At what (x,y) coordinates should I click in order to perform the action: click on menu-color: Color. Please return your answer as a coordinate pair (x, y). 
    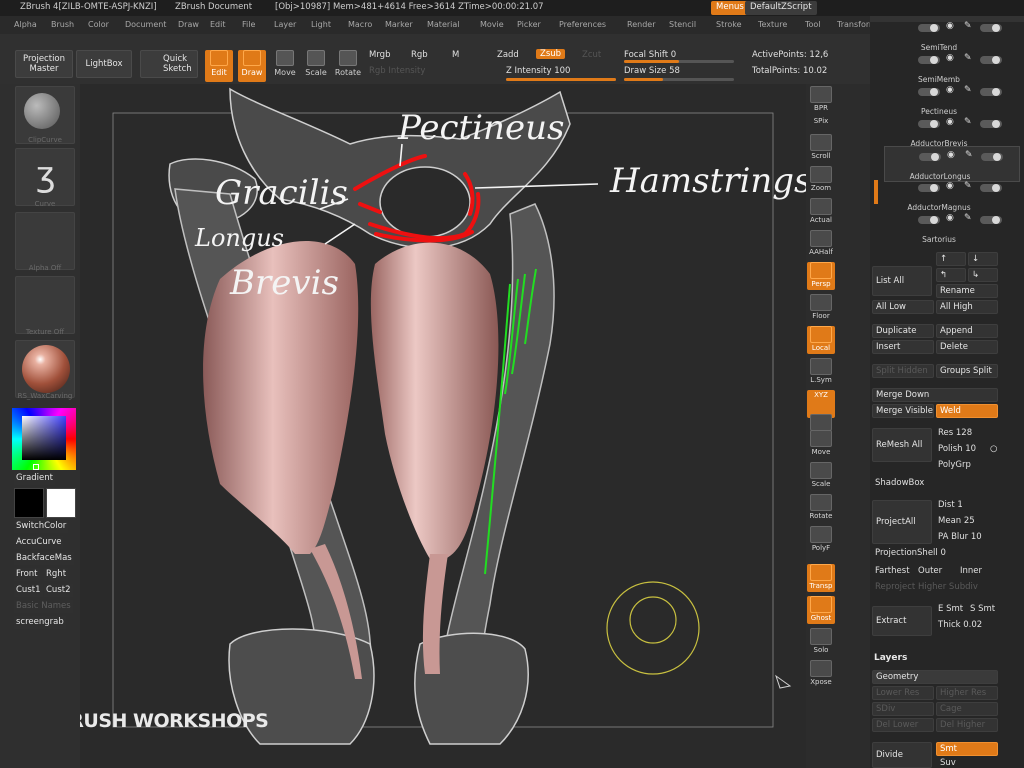
    Looking at the image, I should click on (98, 24).